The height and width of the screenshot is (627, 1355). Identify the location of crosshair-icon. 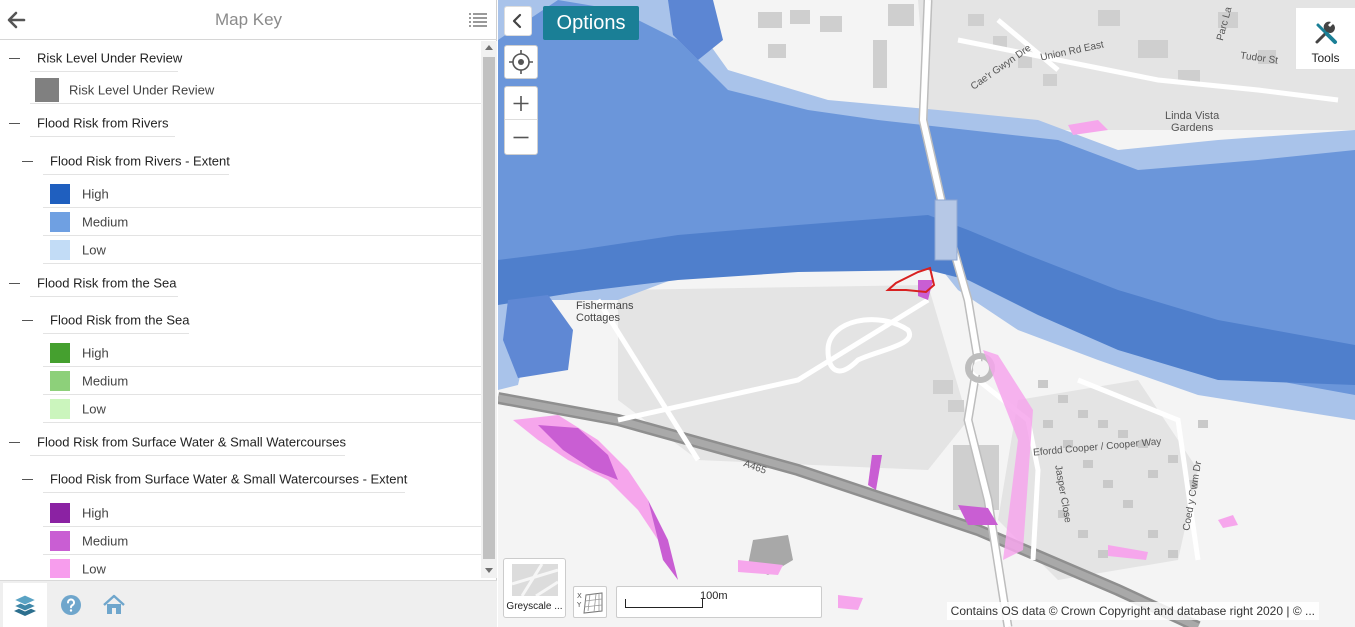
(521, 62).